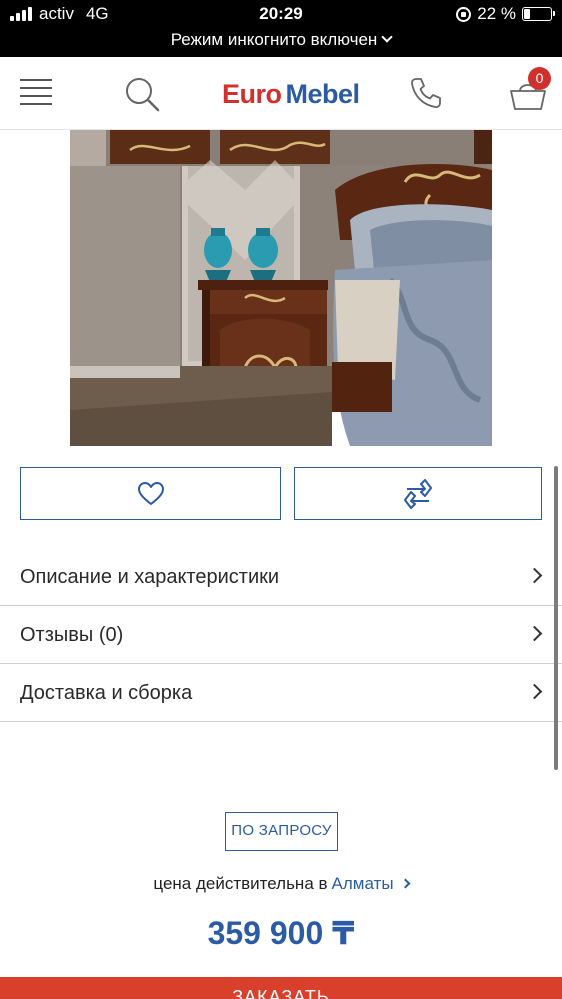  What do you see at coordinates (363, 883) in the screenshot?
I see `city-selector: Алматы` at bounding box center [363, 883].